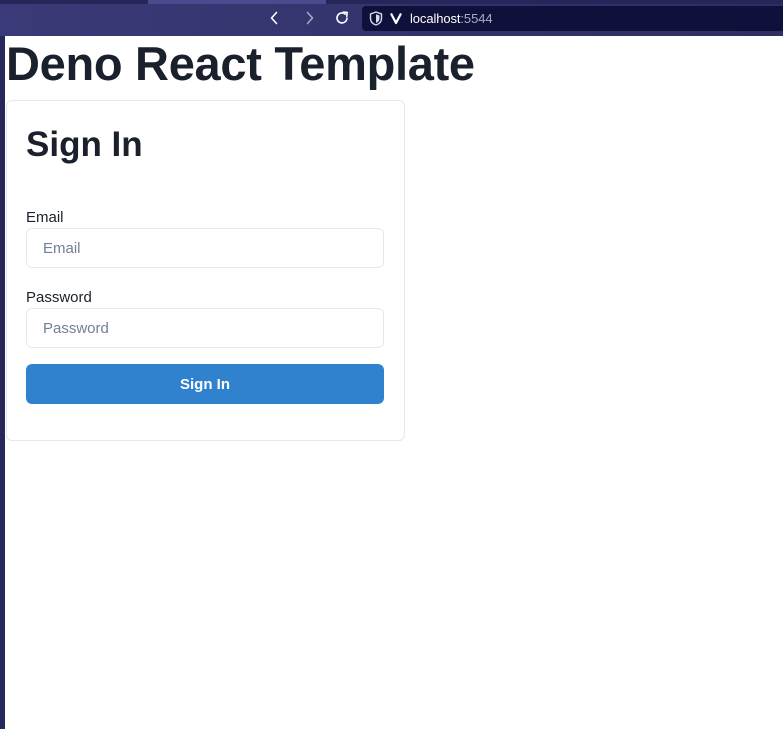 The image size is (783, 729). Describe the element at coordinates (376, 18) in the screenshot. I see `shield-icon` at that location.